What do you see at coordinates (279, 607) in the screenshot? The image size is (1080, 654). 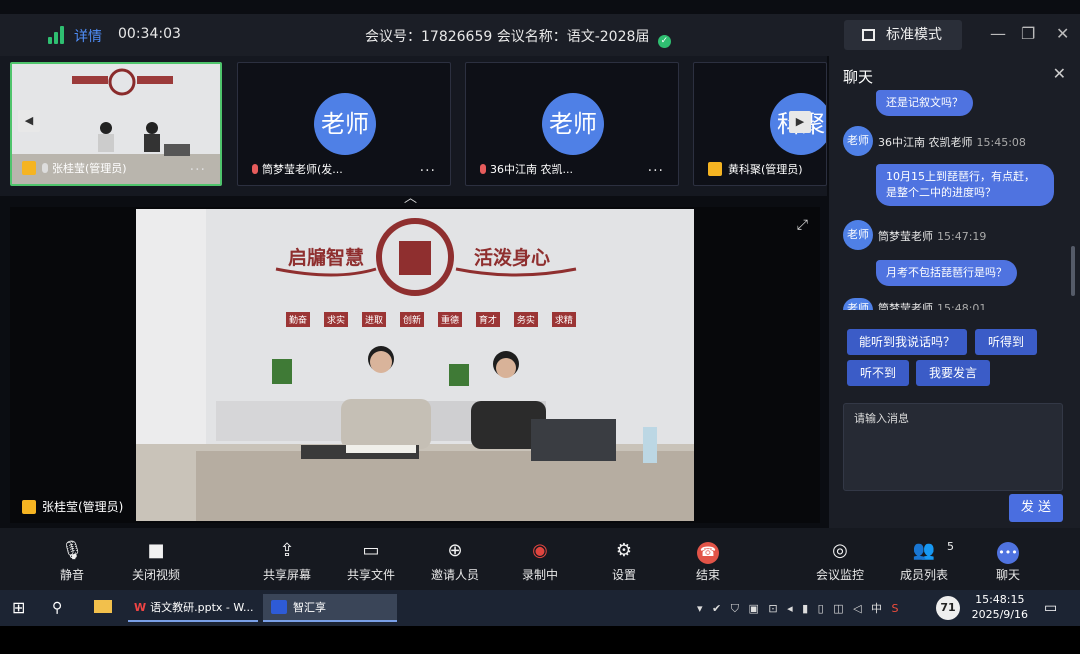 I see `app-icon` at bounding box center [279, 607].